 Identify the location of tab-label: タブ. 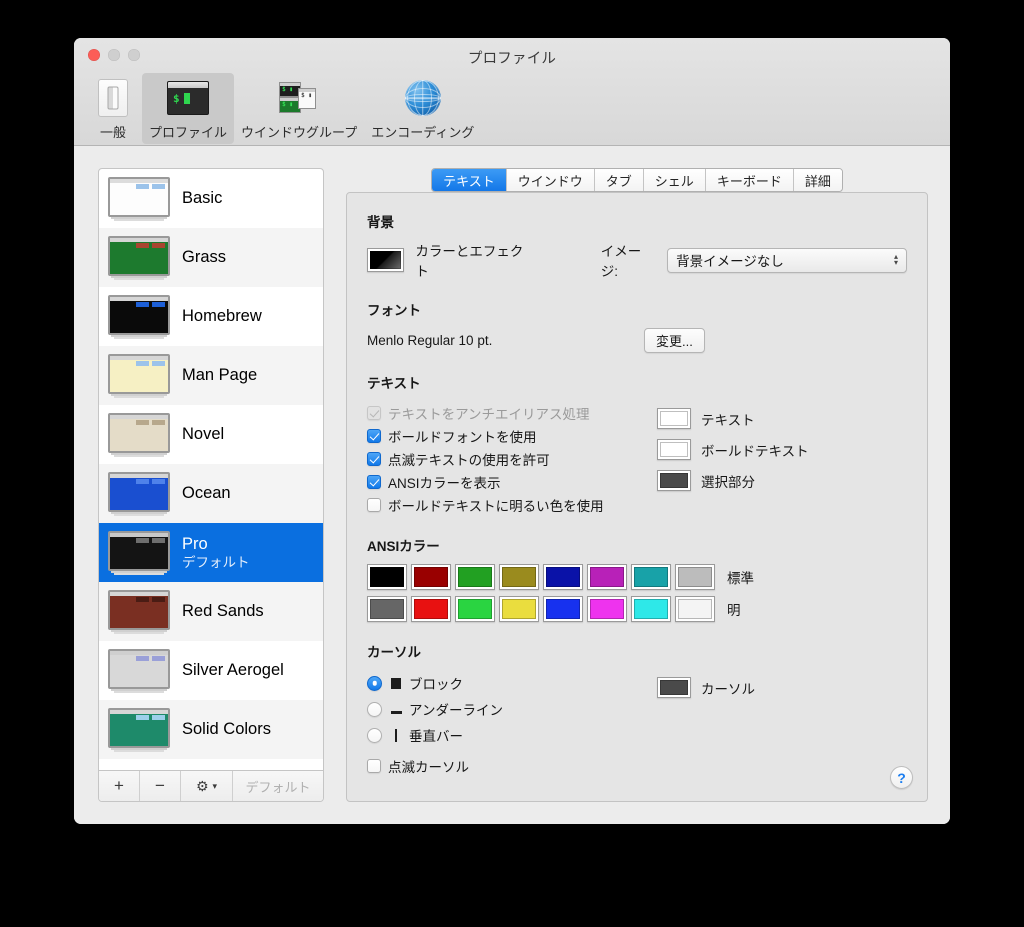
(618, 181).